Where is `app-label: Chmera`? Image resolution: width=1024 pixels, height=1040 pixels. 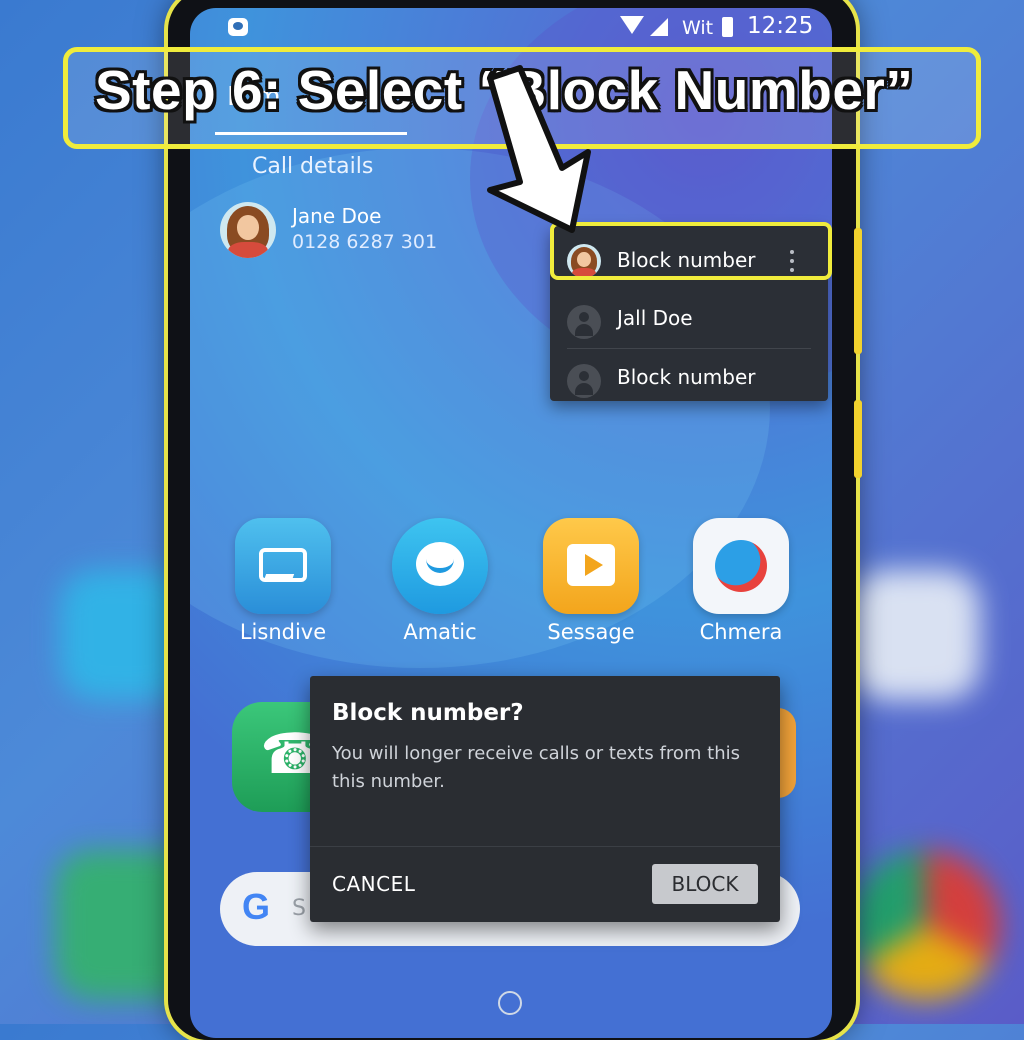 app-label: Chmera is located at coordinates (741, 632).